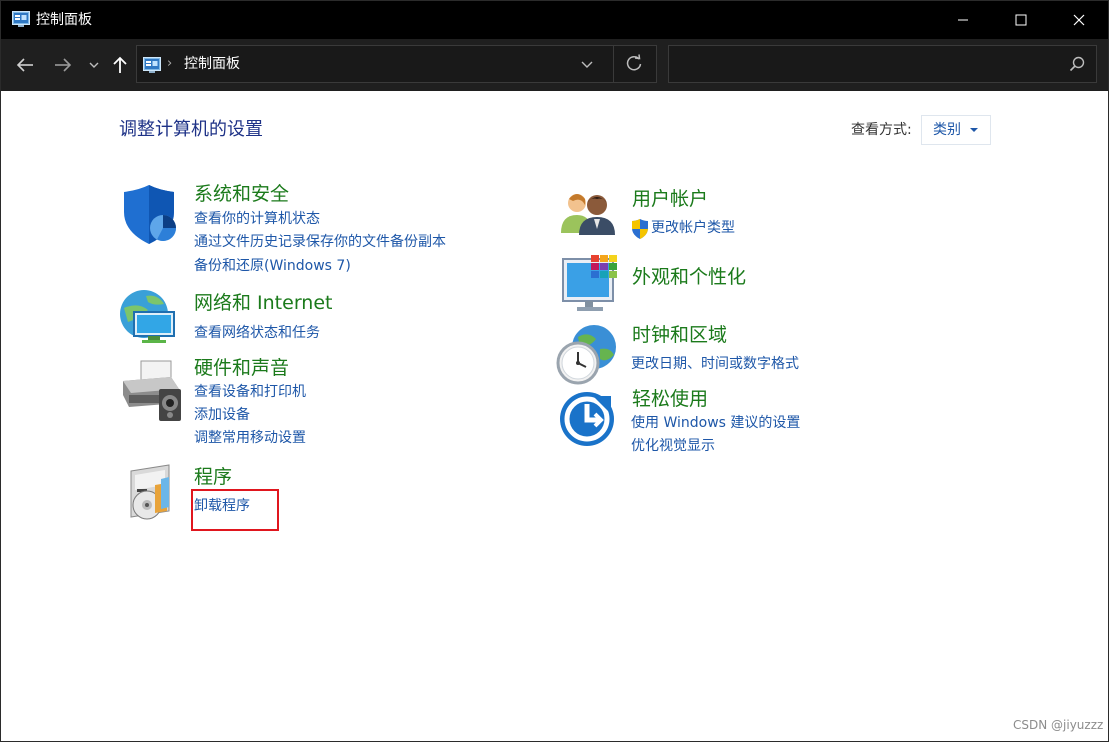 This screenshot has width=1109, height=742. What do you see at coordinates (634, 62) in the screenshot?
I see `refresh-icon` at bounding box center [634, 62].